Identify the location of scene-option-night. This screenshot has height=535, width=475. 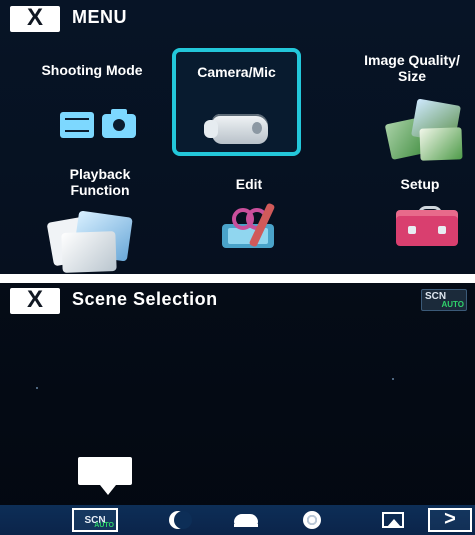
(180, 520).